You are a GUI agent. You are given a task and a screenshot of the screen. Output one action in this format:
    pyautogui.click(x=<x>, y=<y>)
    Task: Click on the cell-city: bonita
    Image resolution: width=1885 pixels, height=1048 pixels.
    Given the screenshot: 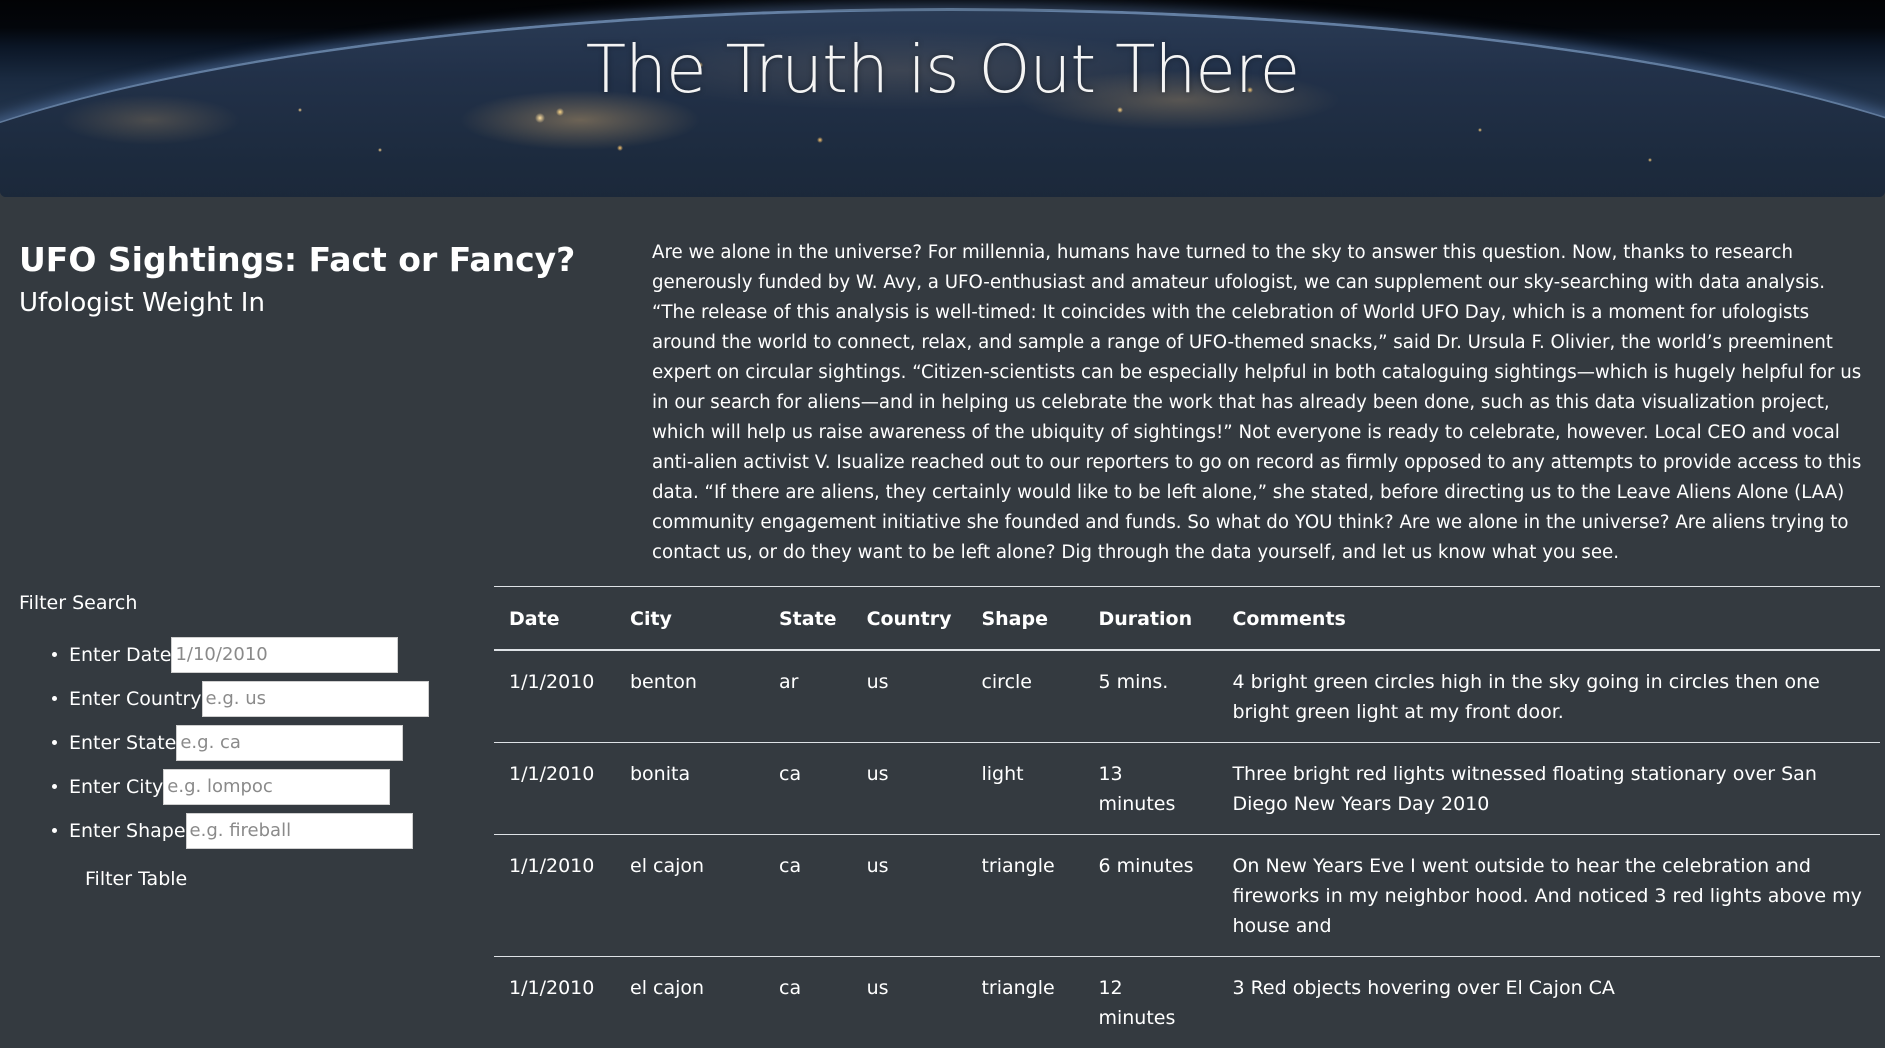 What is the action you would take?
    pyautogui.click(x=689, y=789)
    